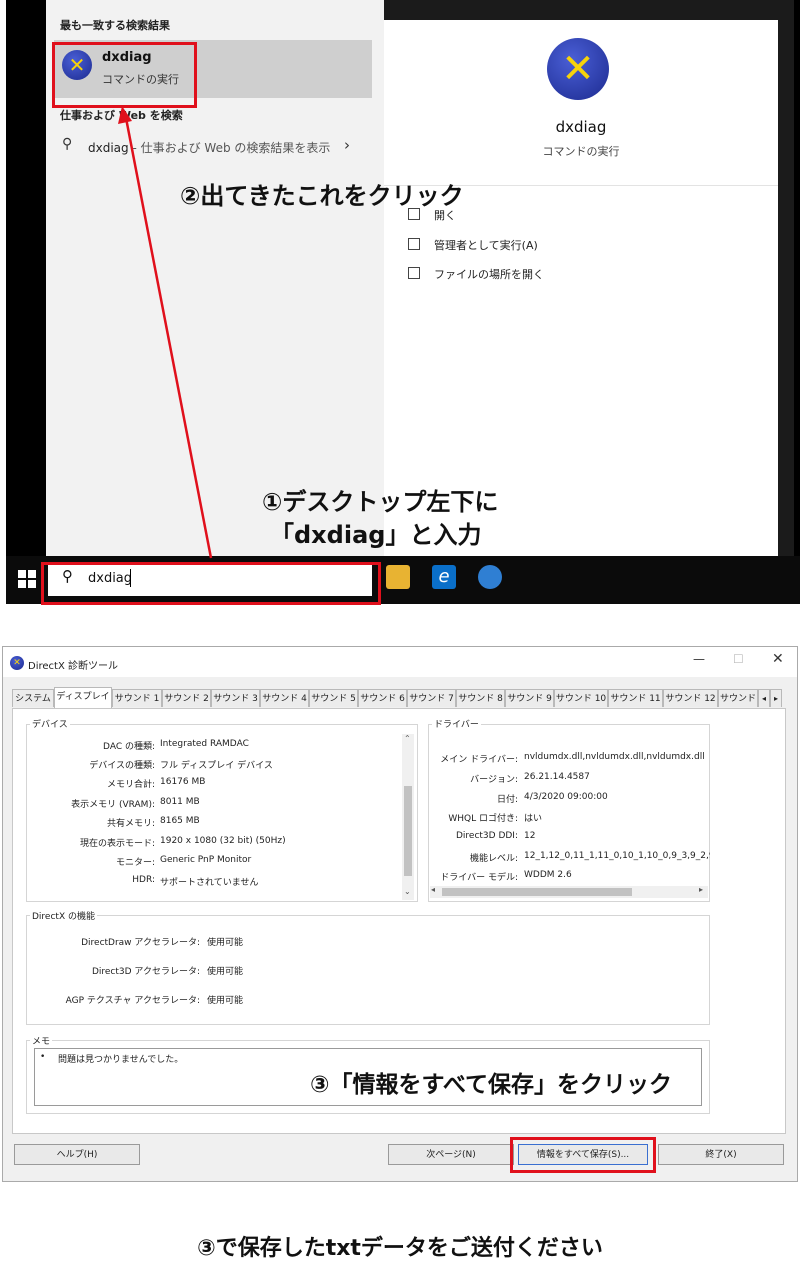 This screenshot has height=1286, width=800. Describe the element at coordinates (581, 698) in the screenshot. I see `tab-sound-10: サウンド 10` at that location.